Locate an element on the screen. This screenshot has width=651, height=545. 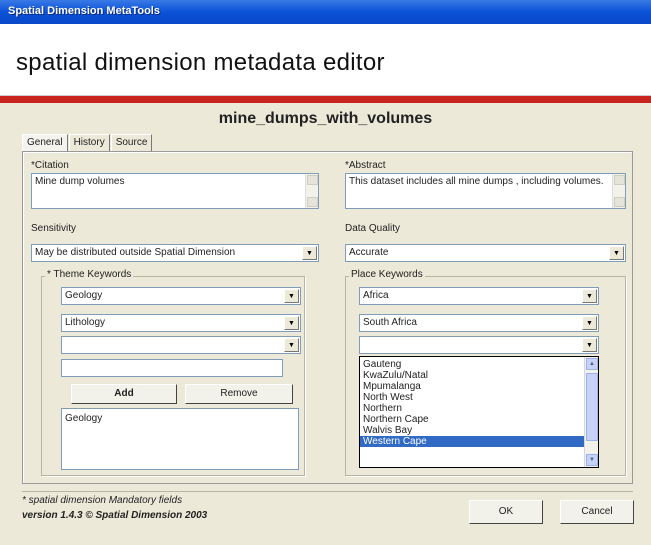
dropdown-item-western-cape: Western Cape is located at coordinates (472, 441).